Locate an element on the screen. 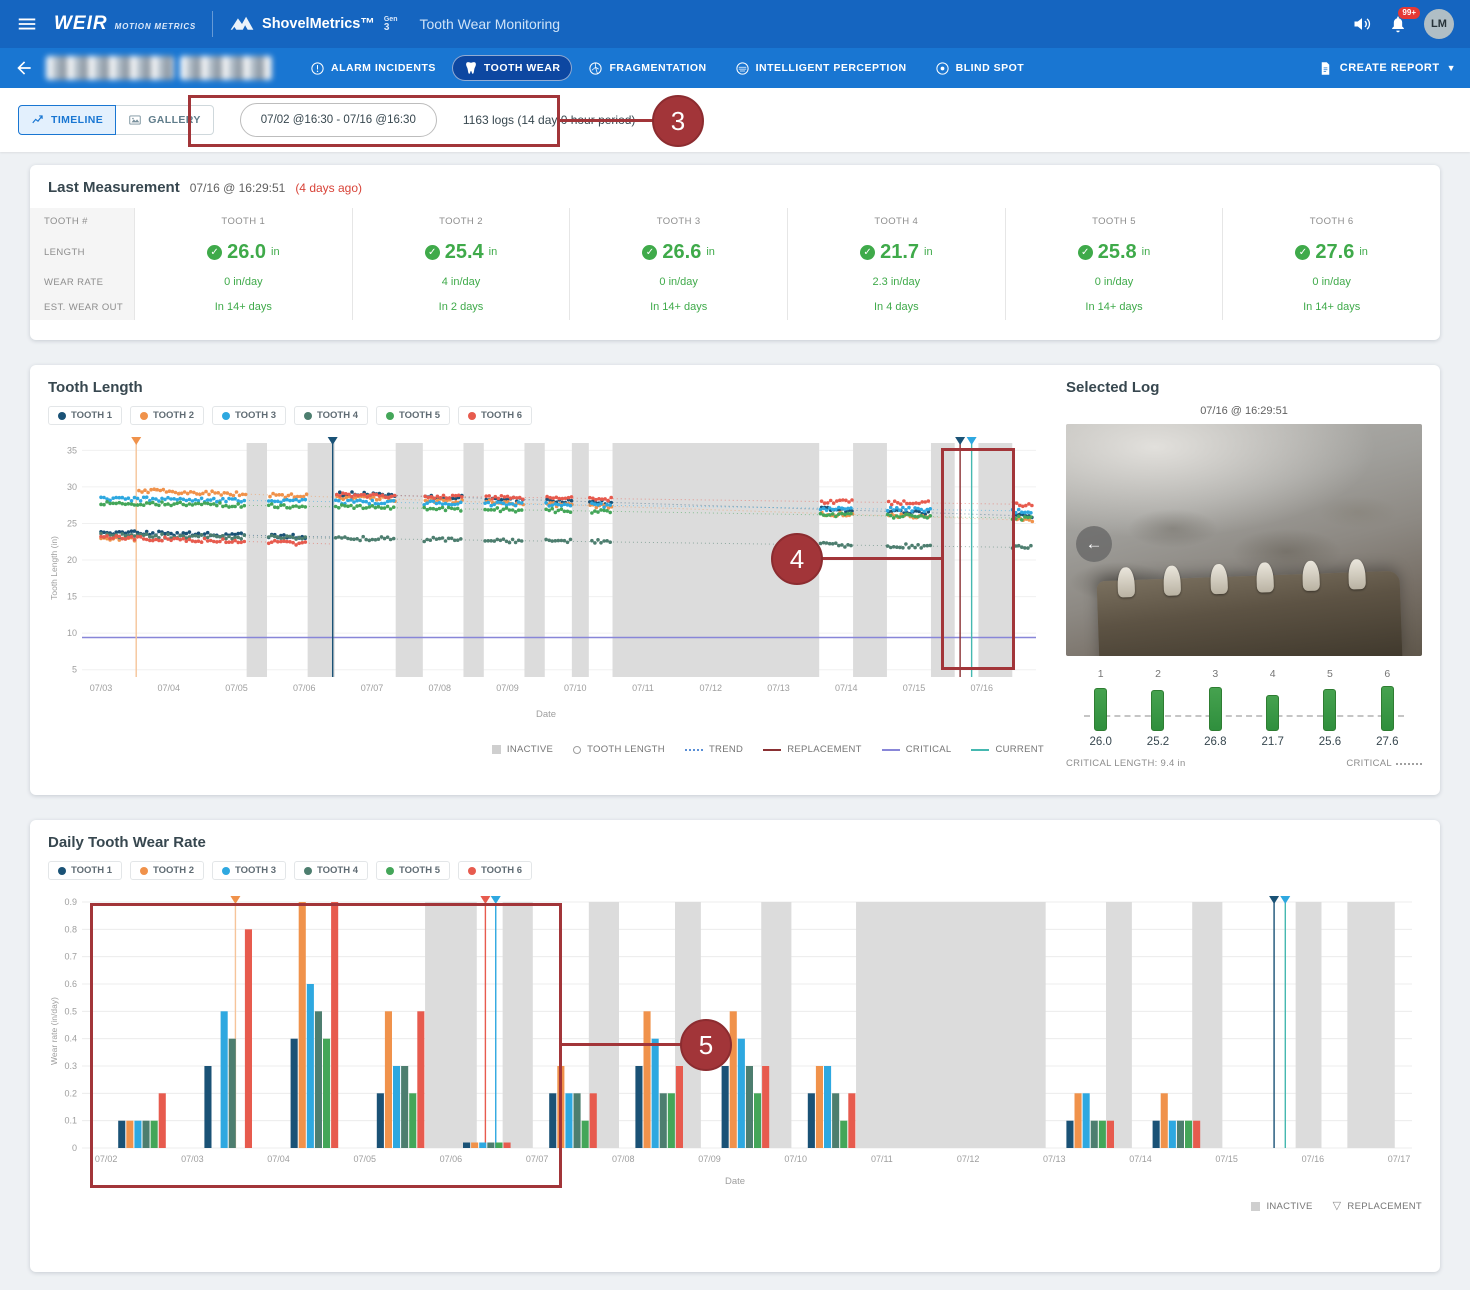 This screenshot has width=1470, height=1290. menu-icon is located at coordinates (27, 24).